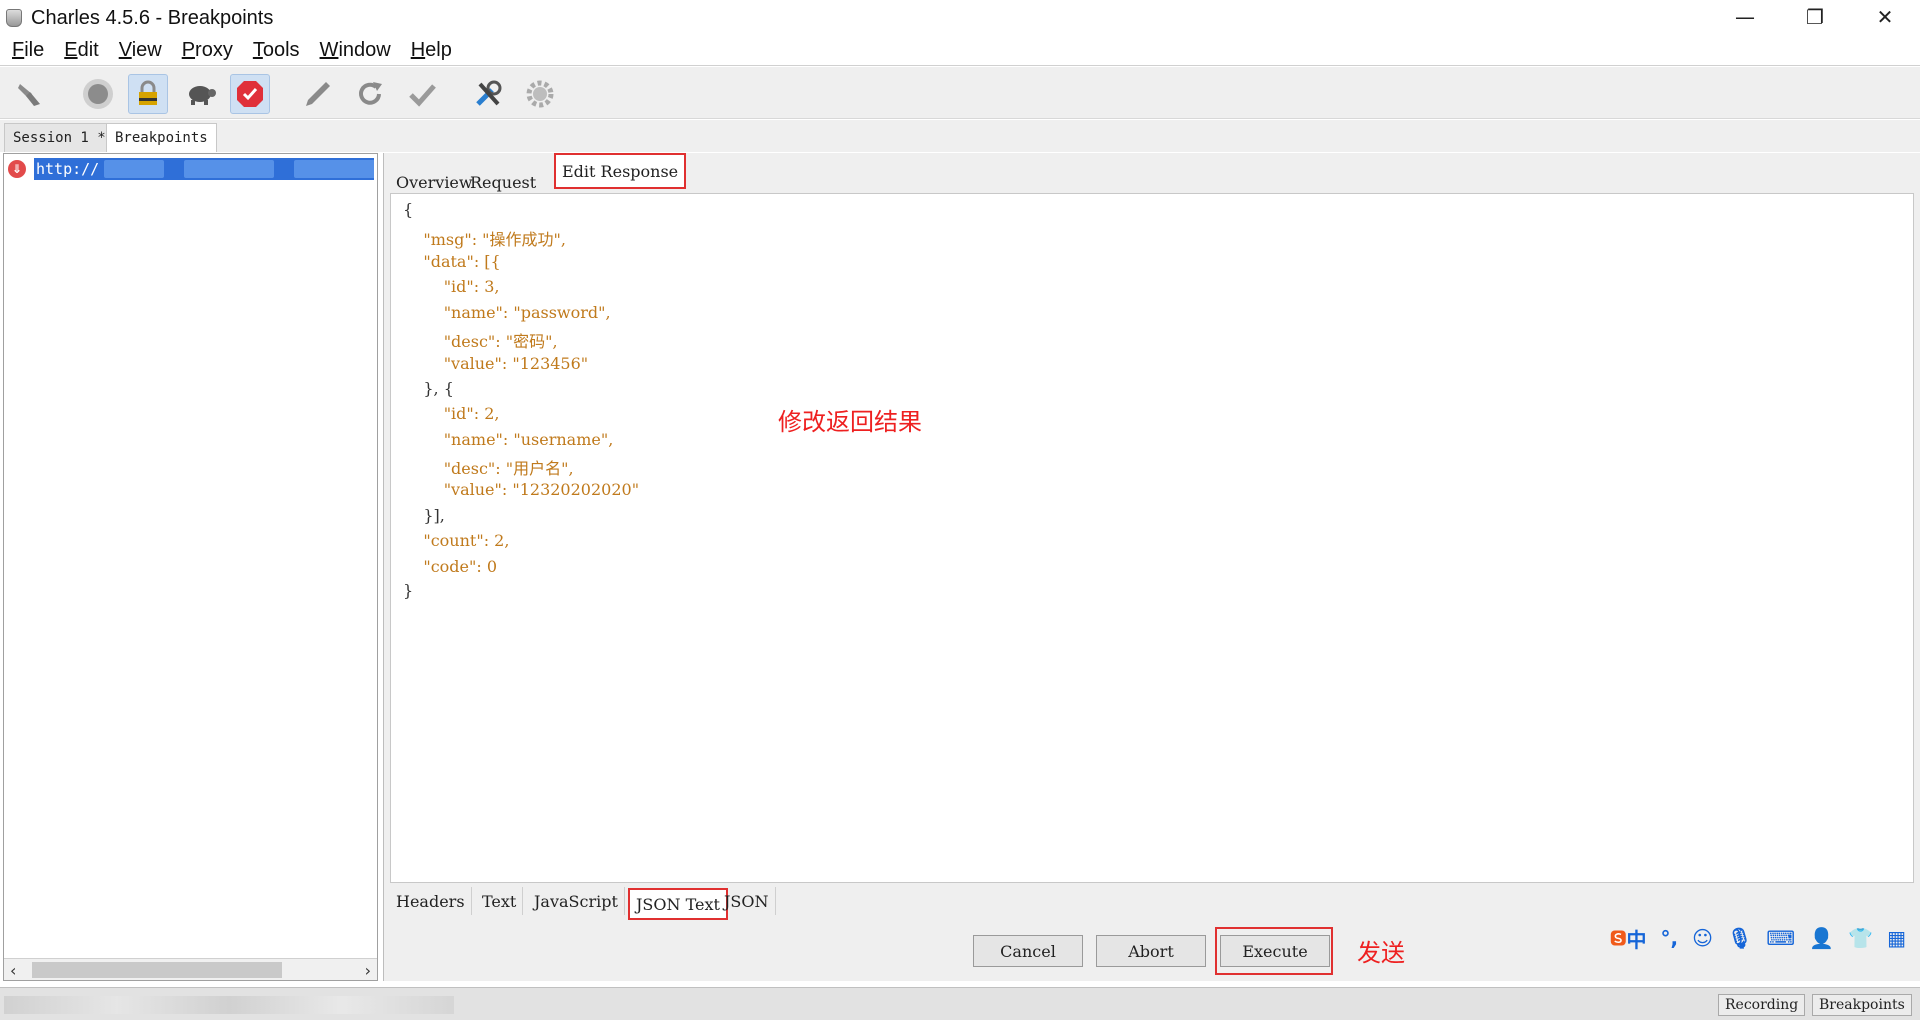 The width and height of the screenshot is (1920, 1020). What do you see at coordinates (488, 94) in the screenshot?
I see `tools-icon` at bounding box center [488, 94].